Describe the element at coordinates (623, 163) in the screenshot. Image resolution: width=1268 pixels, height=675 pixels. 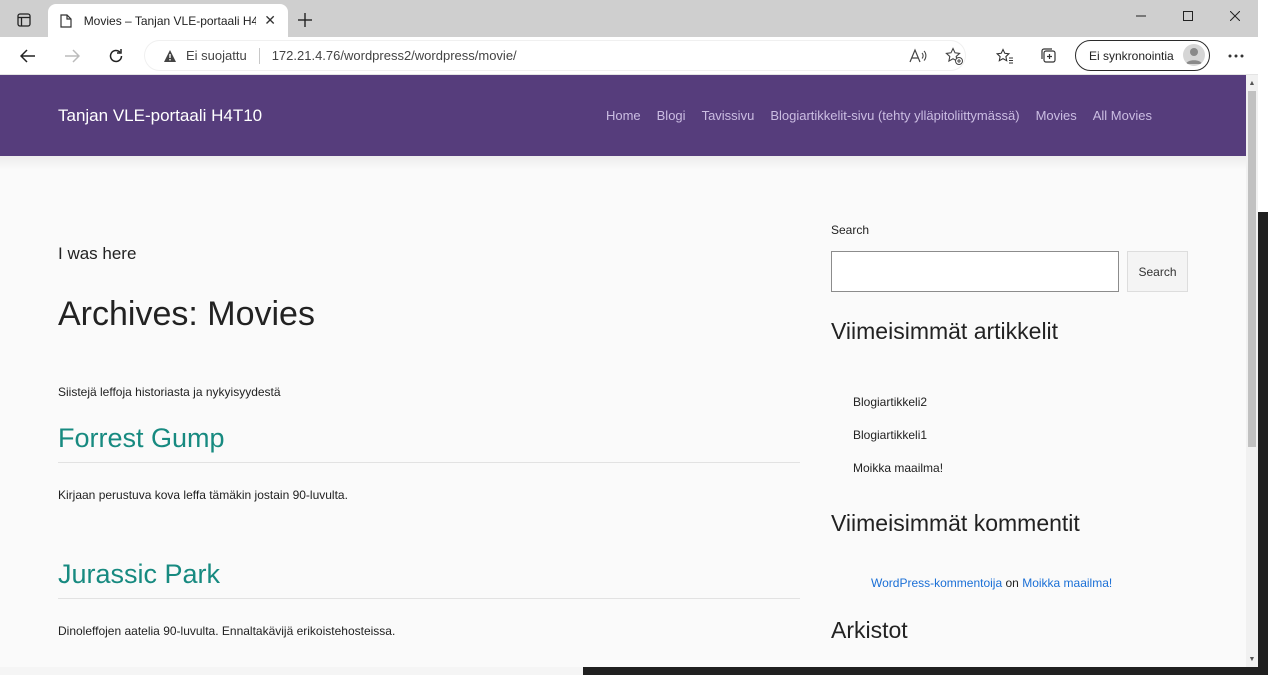
I see `header-shadow` at that location.